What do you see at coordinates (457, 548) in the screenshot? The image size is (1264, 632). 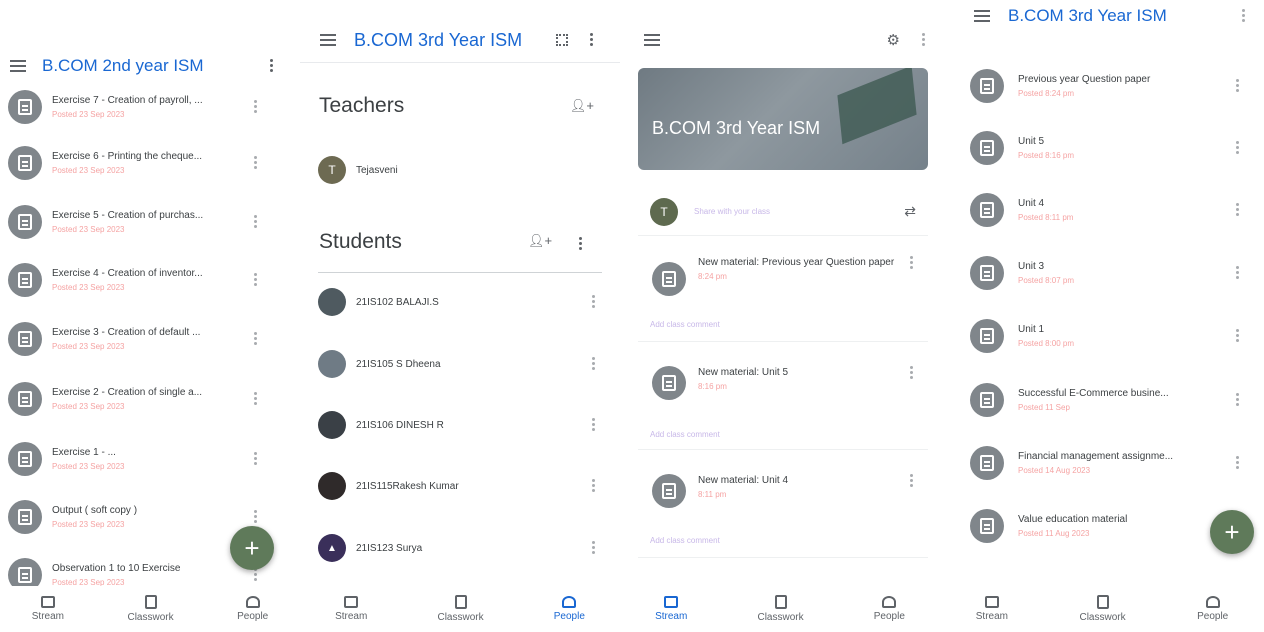 I see `student-row: ▲ 21IS123 Surya` at bounding box center [457, 548].